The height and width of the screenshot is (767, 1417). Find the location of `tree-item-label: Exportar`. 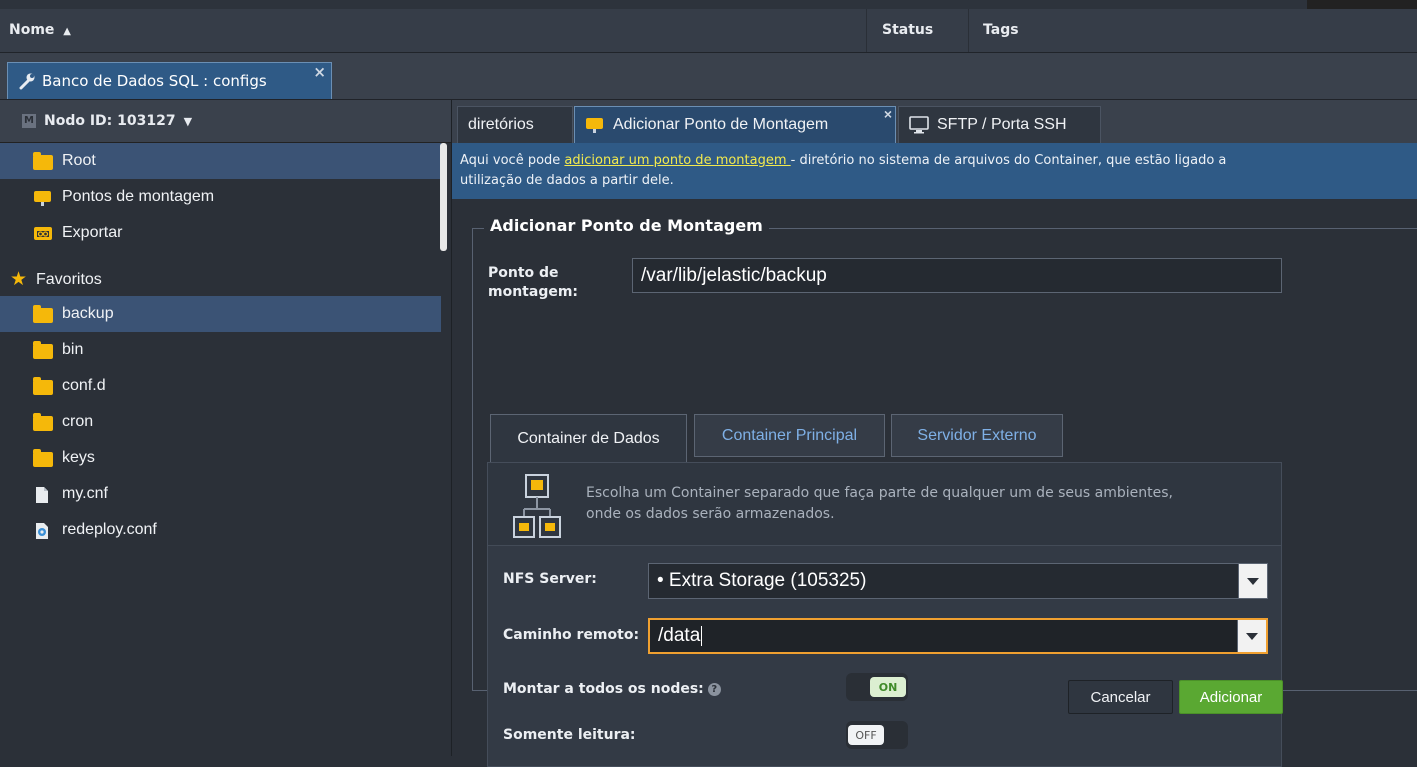

tree-item-label: Exportar is located at coordinates (92, 232).